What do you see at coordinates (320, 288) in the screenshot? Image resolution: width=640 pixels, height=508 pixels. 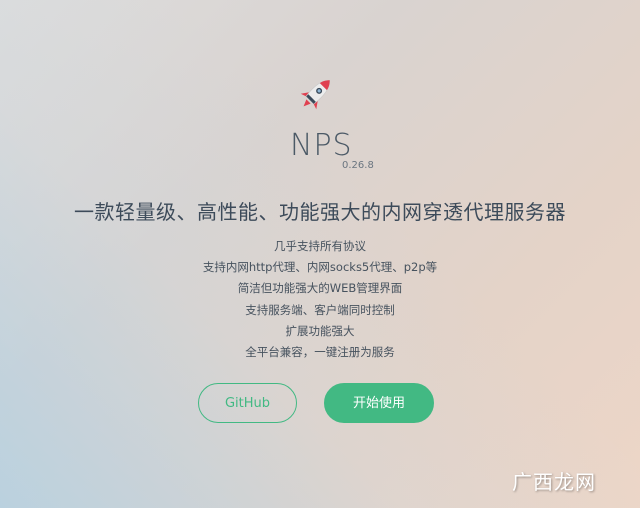 I see `feature-item: 简洁但功能强大的WEB管理界面` at bounding box center [320, 288].